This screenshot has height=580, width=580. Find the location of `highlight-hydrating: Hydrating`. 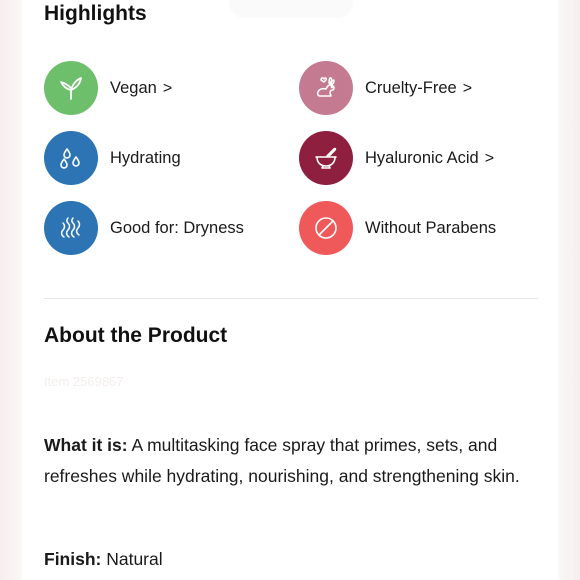

highlight-hydrating: Hydrating is located at coordinates (112, 158).